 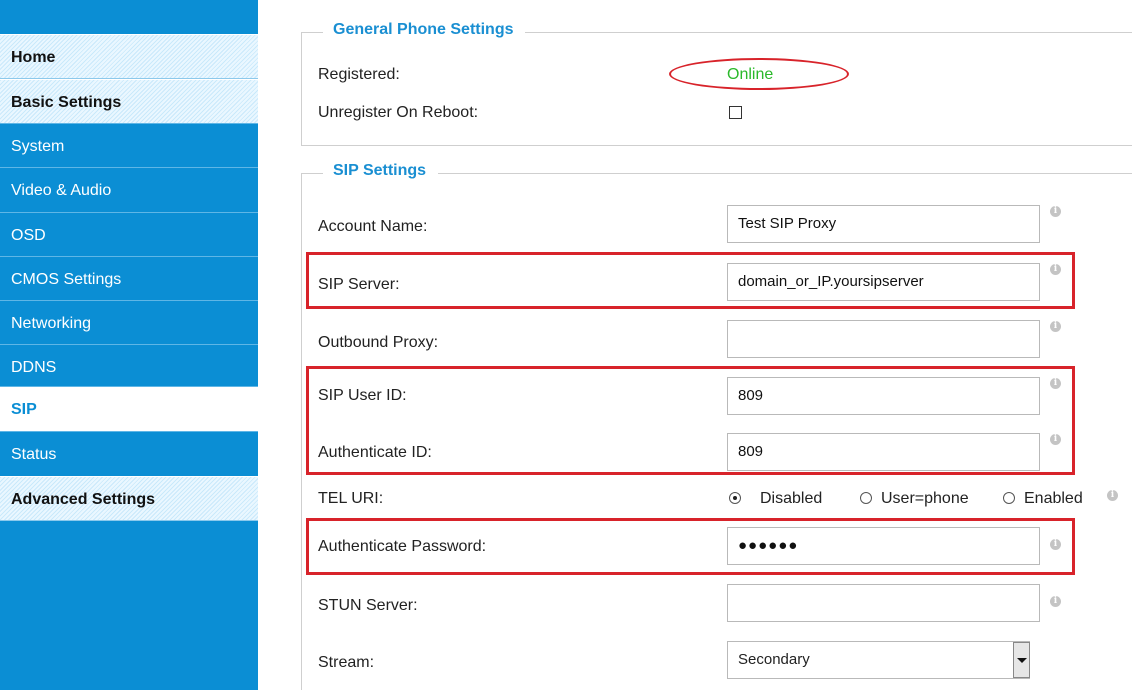 I want to click on tel-uri-disabled-radio, so click(x=735, y=498).